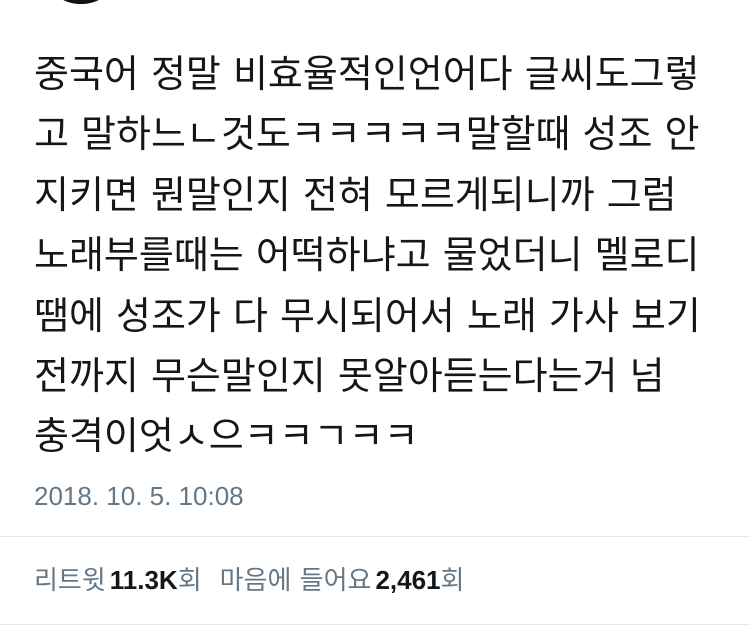  I want to click on tweet-text-line: 중국어 정말 비효율적인언어다 글씨도그렇, so click(367, 74).